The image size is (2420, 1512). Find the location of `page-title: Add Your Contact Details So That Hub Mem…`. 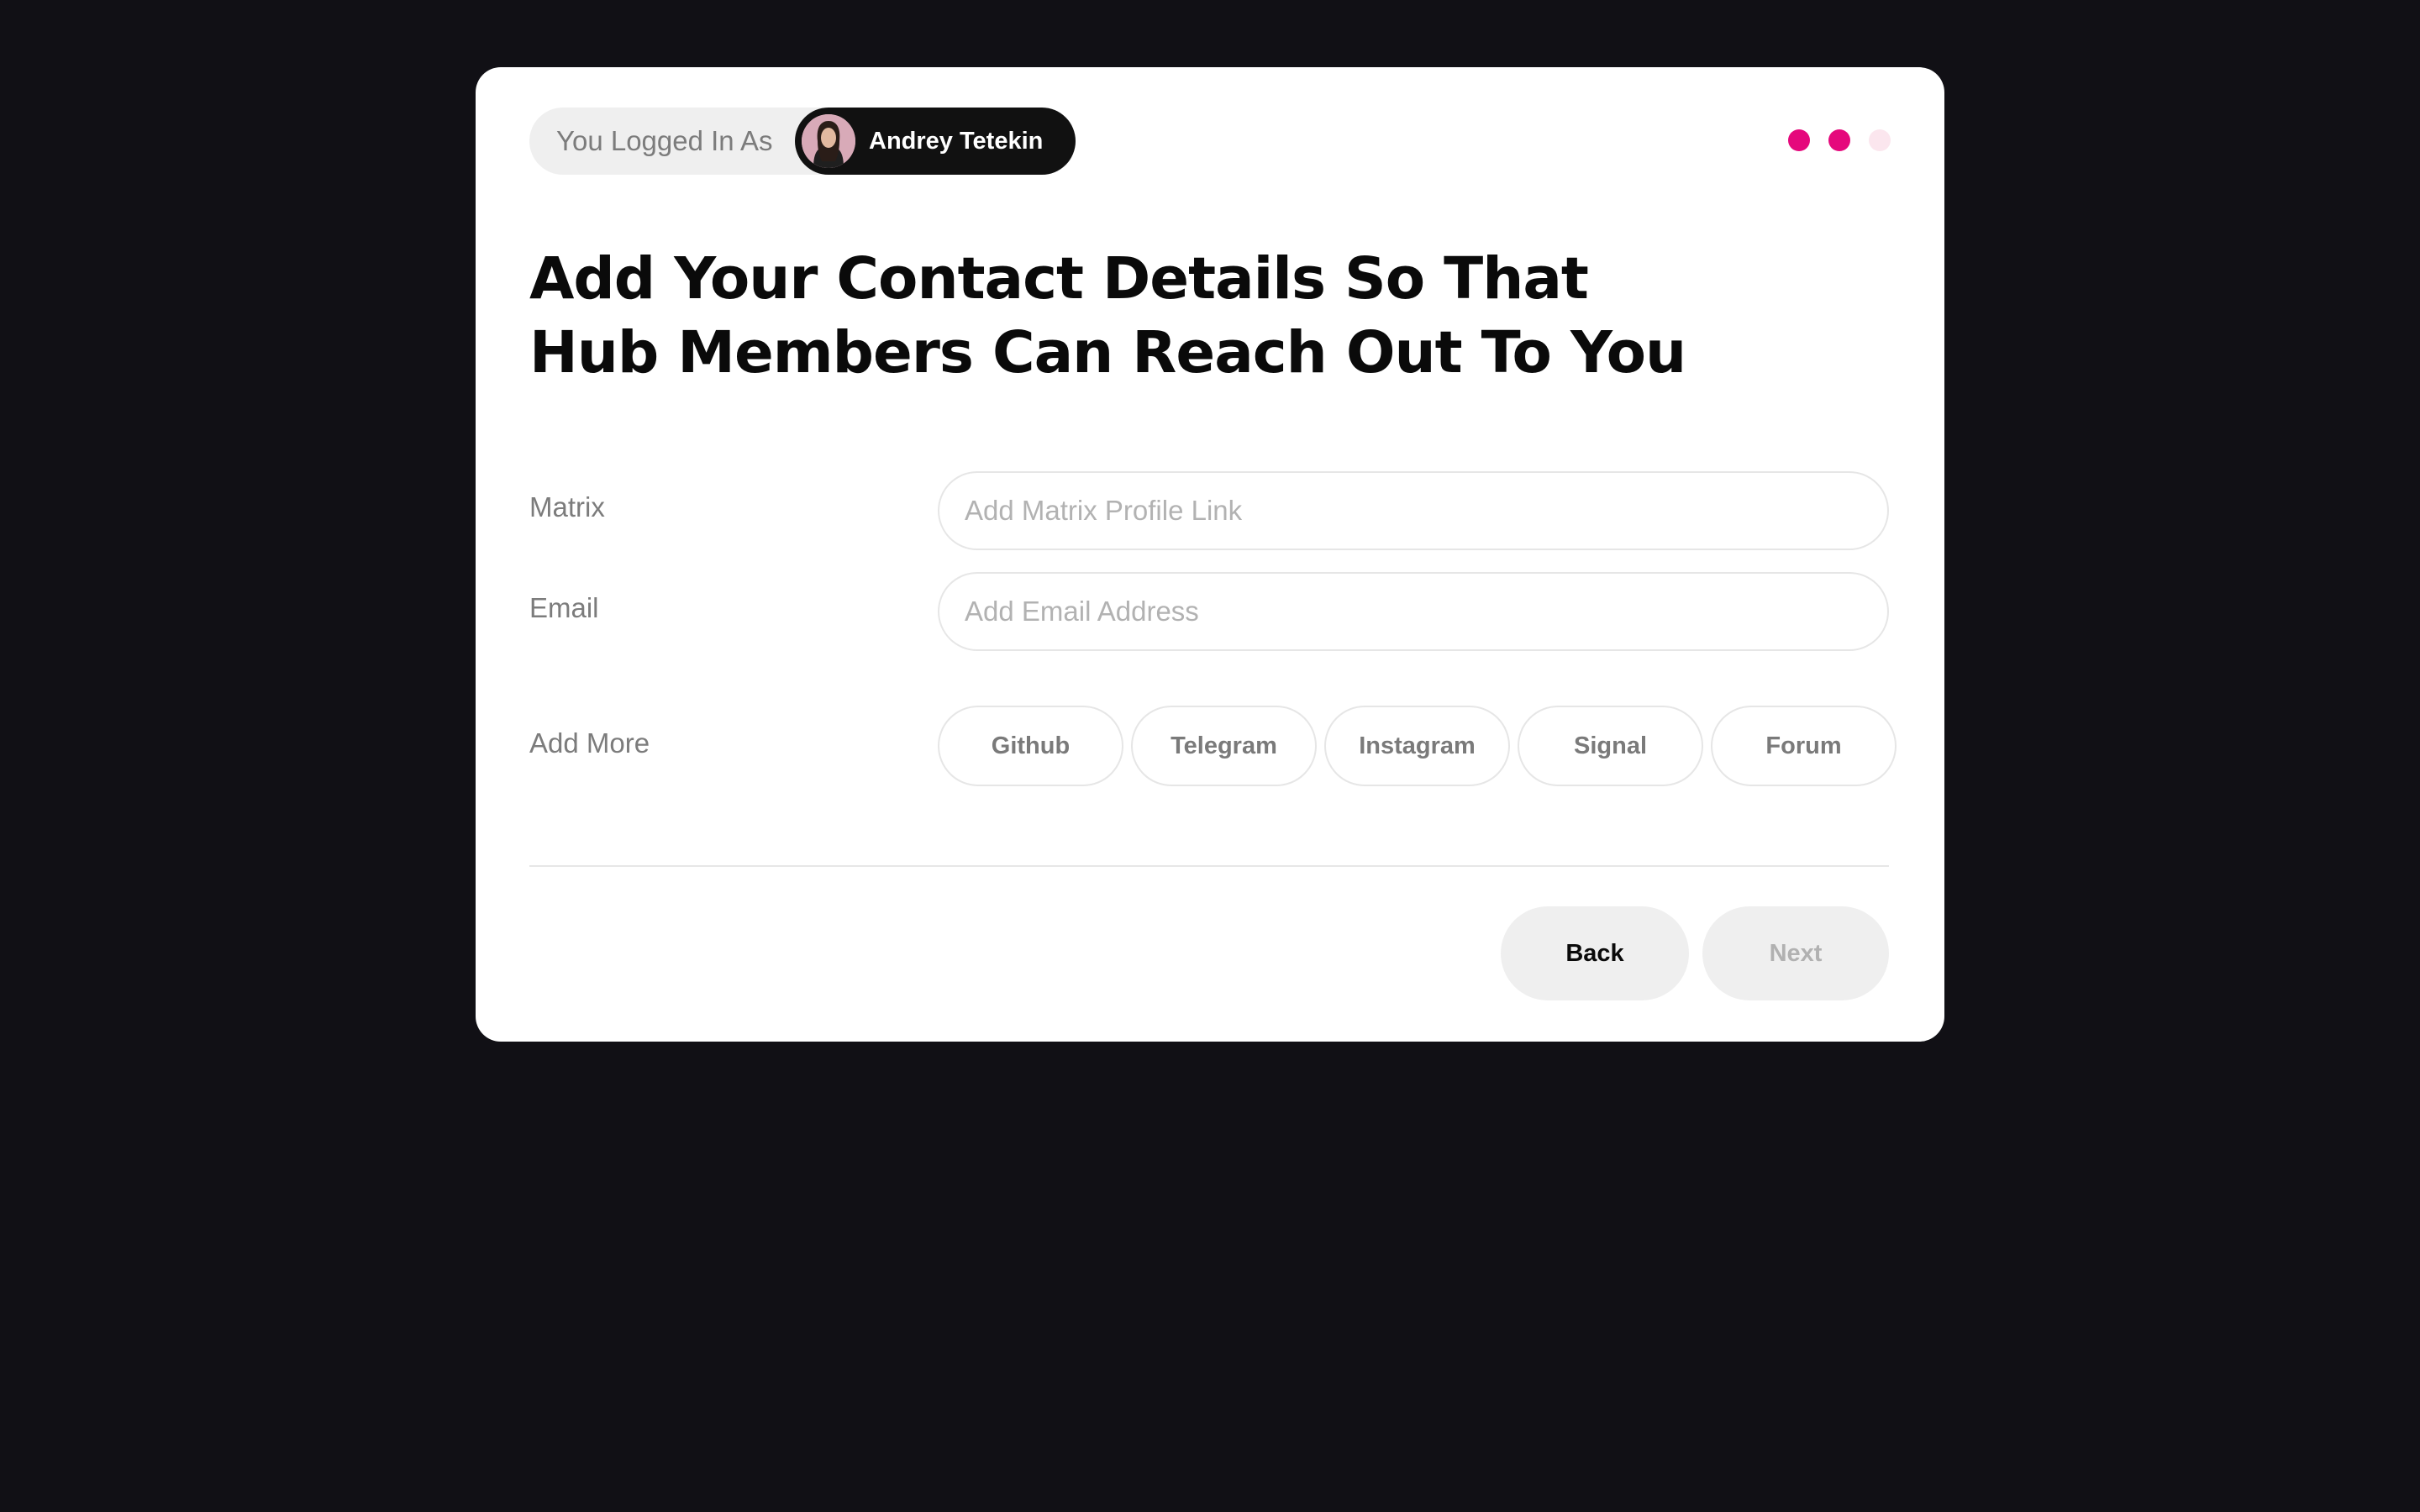

page-title: Add Your Contact Details So That Hub Mem… is located at coordinates (1117, 316).